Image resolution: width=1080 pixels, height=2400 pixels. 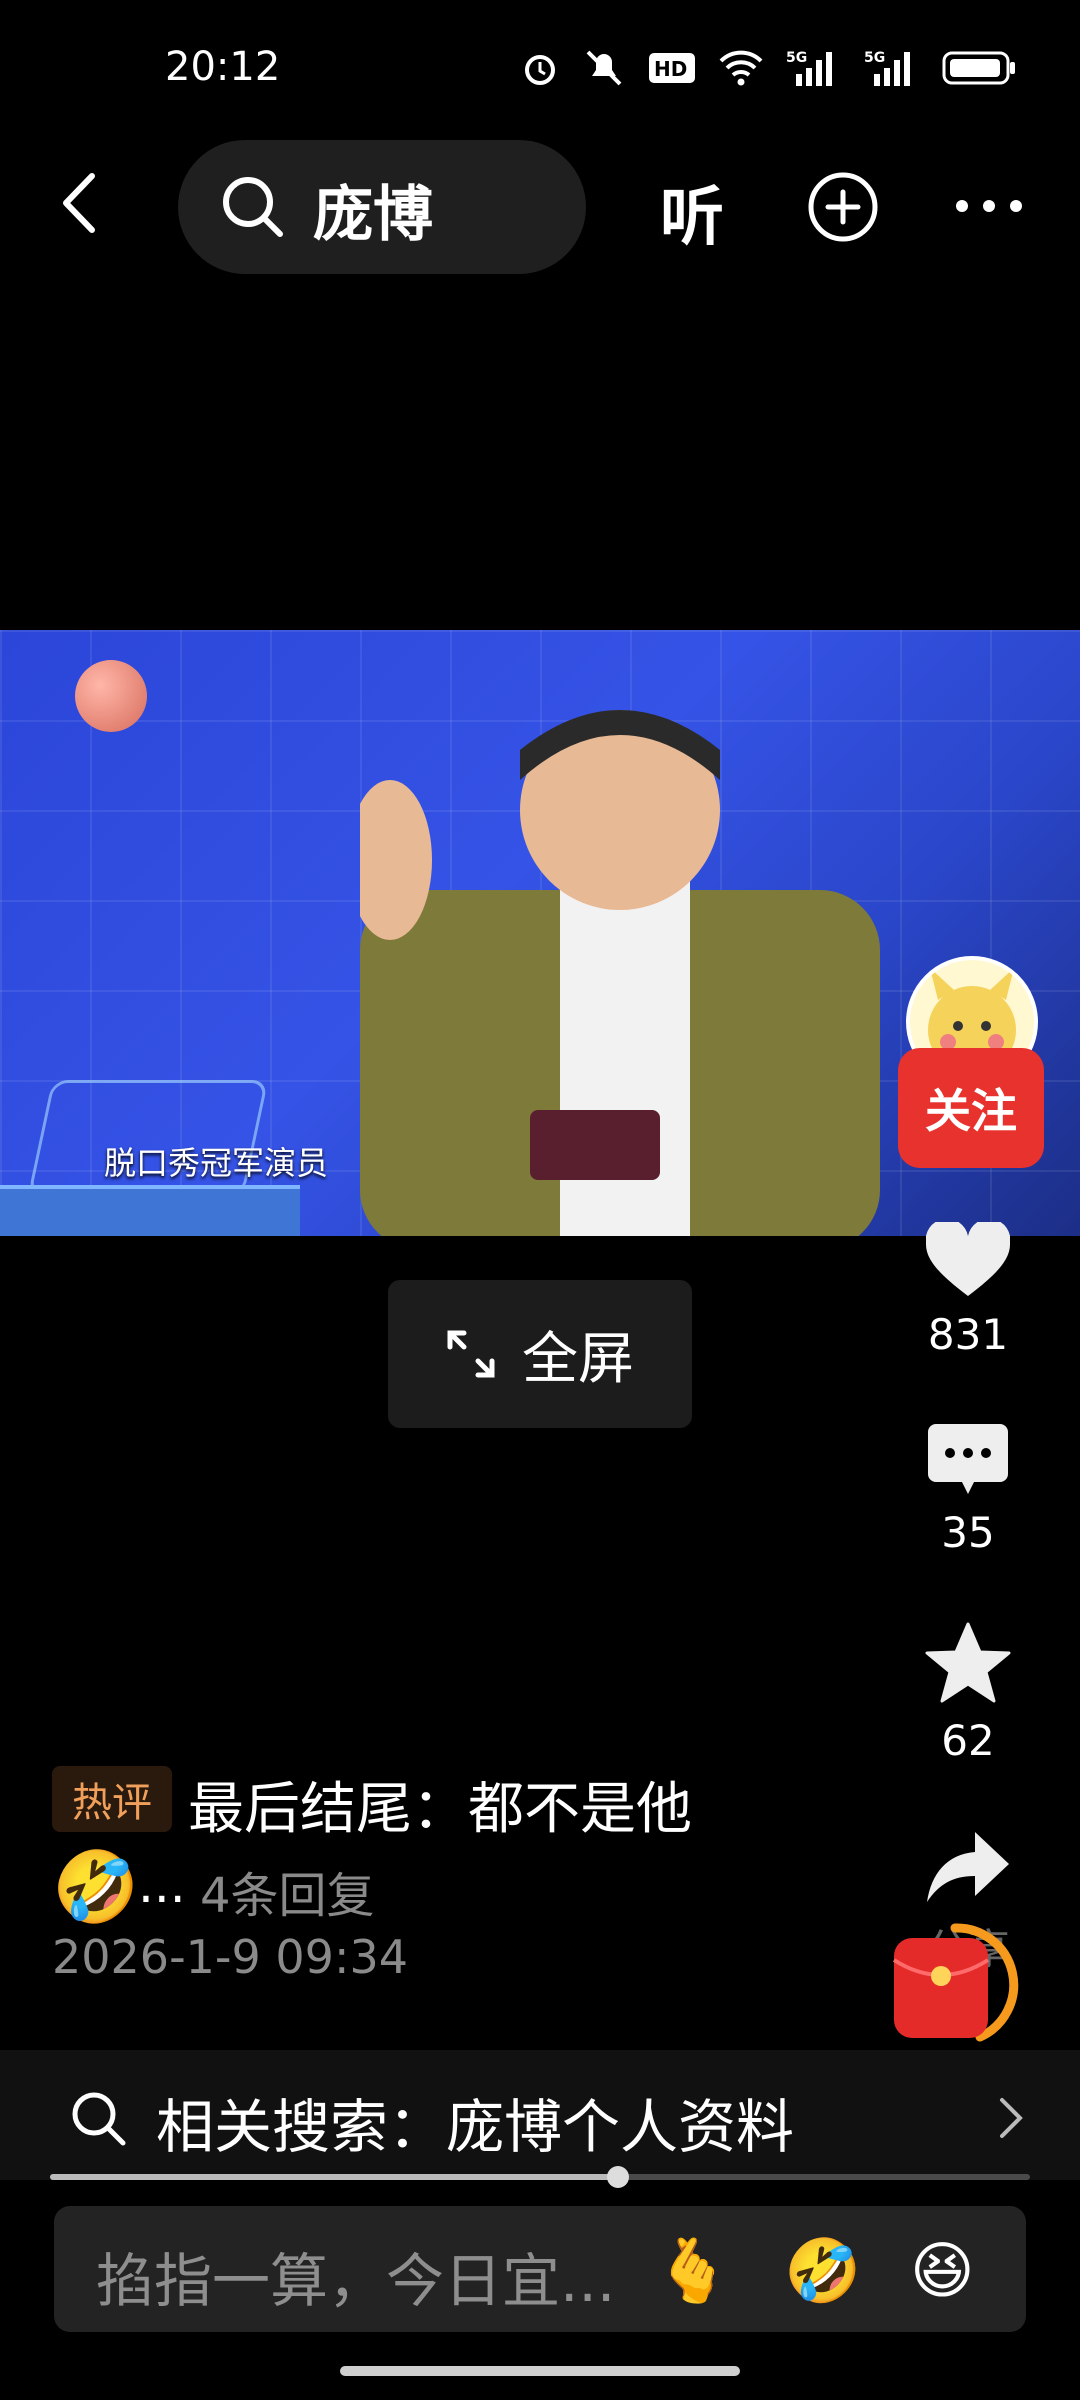 I want to click on comment-count: 35, so click(x=968, y=1532).